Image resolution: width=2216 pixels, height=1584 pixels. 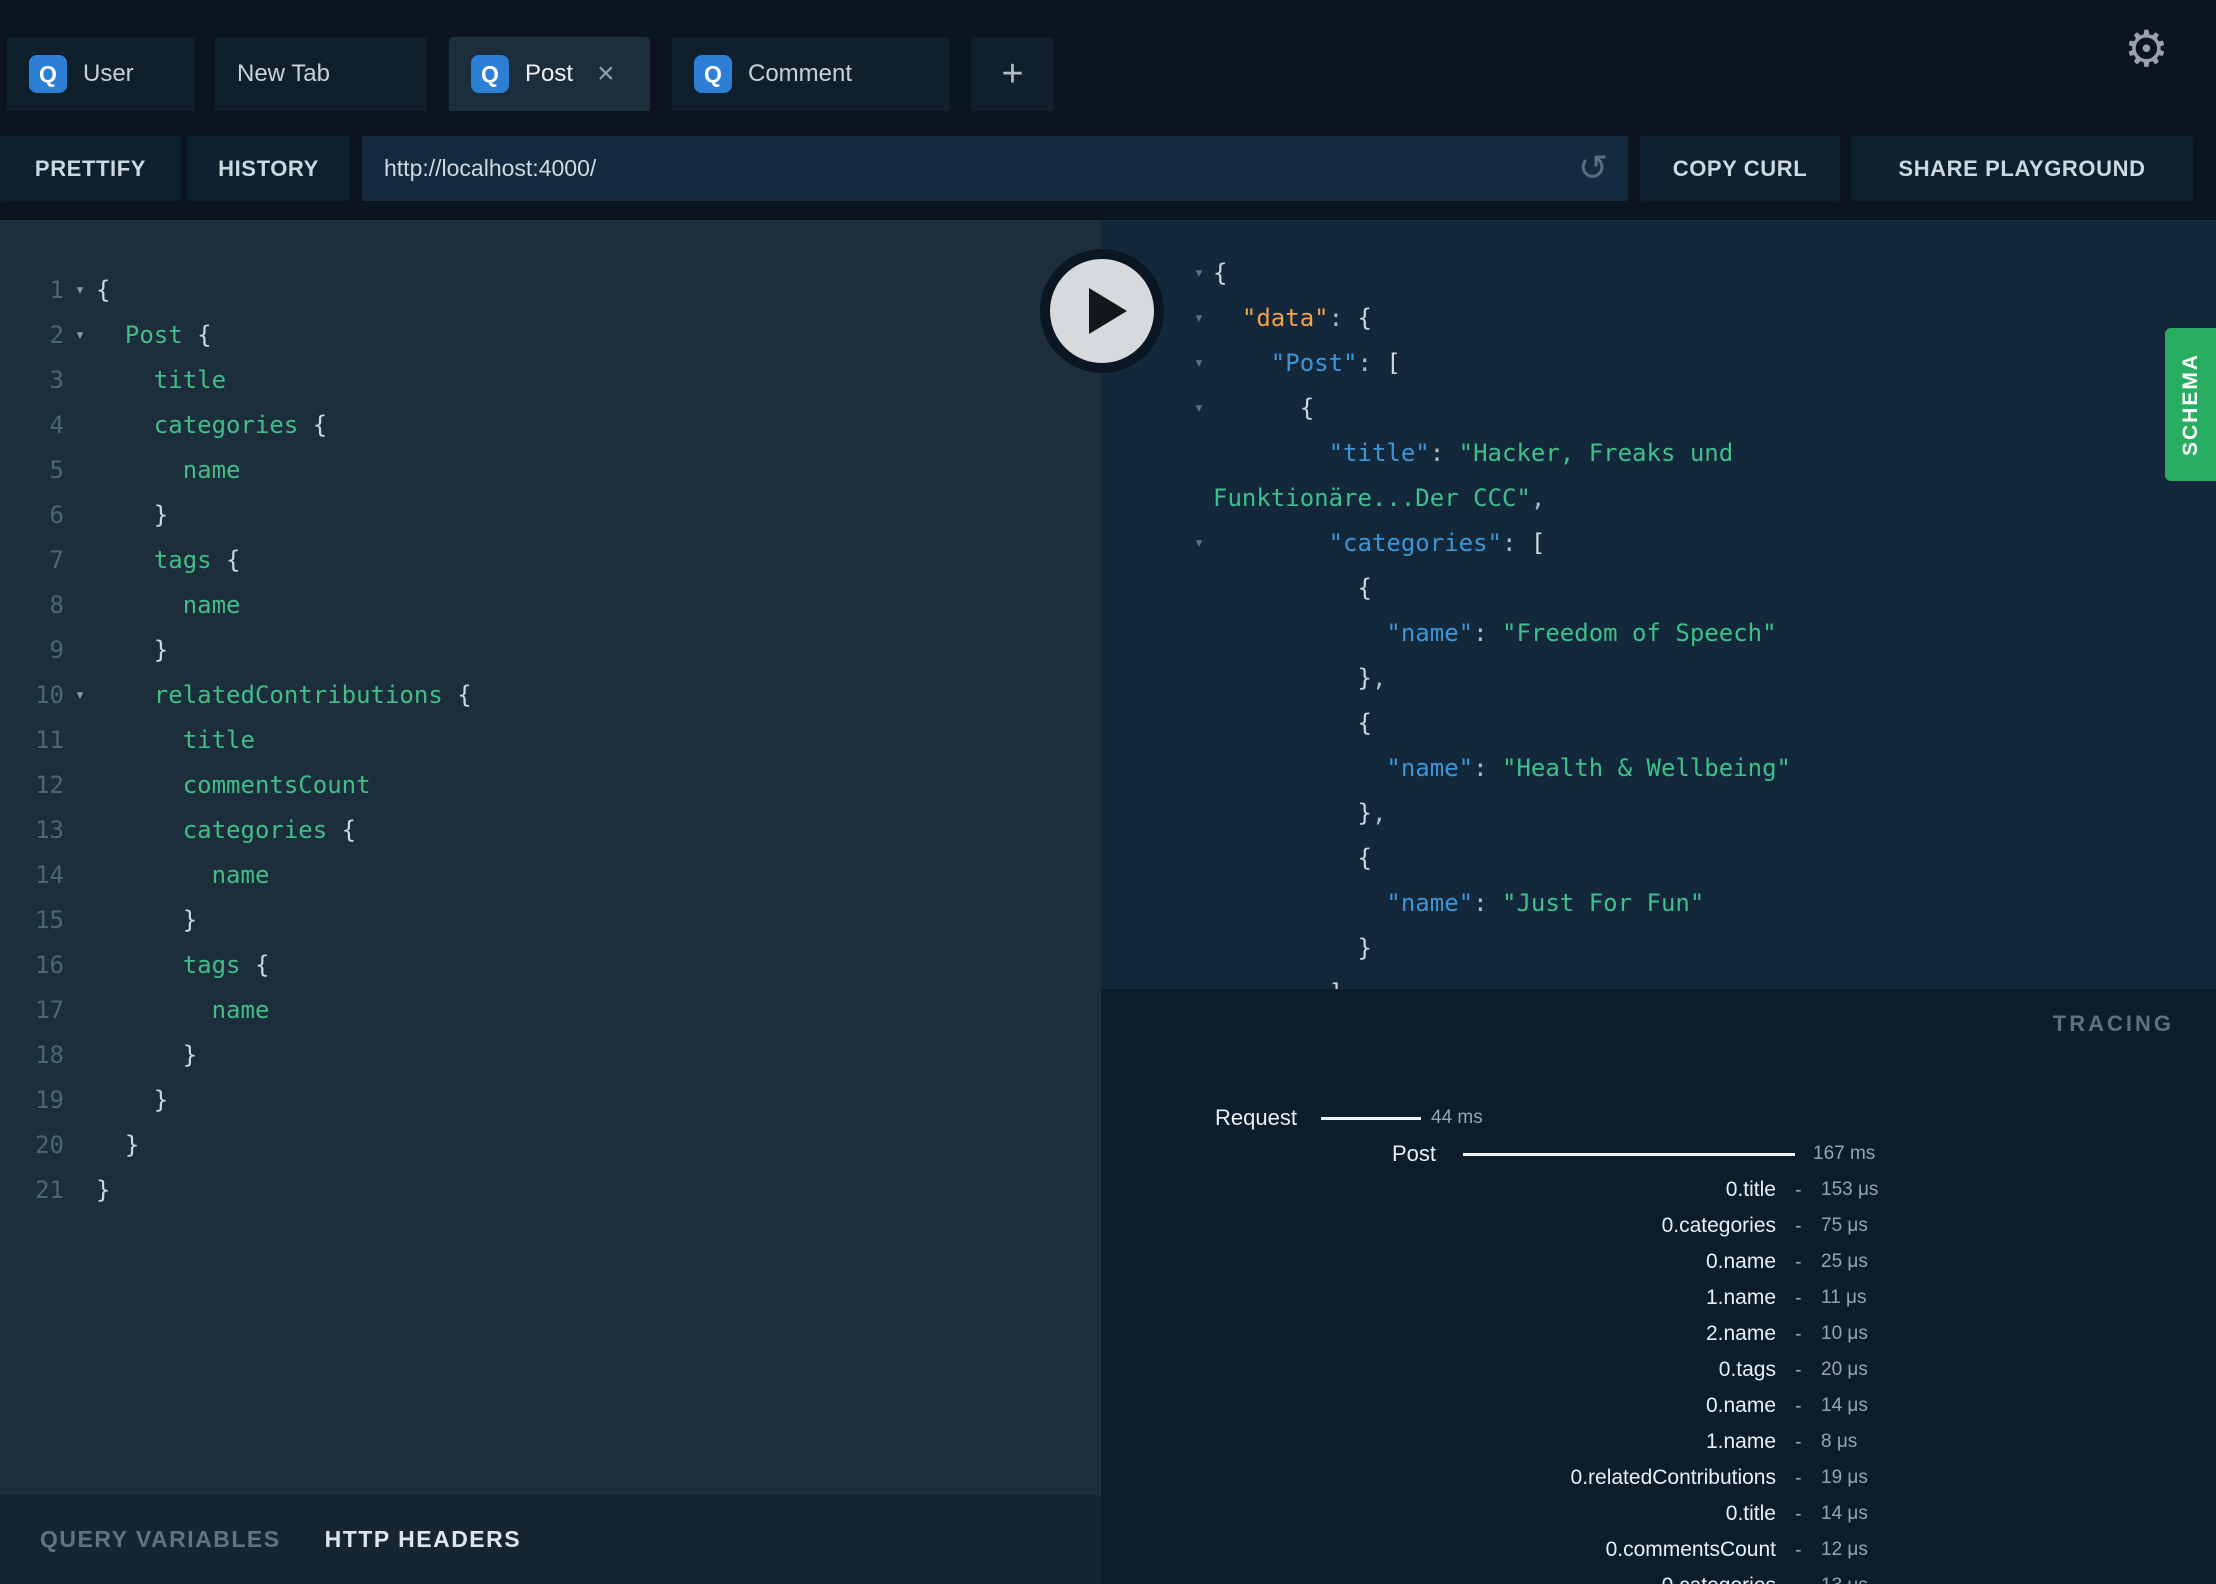 I want to click on code-token: "Hacker, Freaks und, so click(x=1596, y=453).